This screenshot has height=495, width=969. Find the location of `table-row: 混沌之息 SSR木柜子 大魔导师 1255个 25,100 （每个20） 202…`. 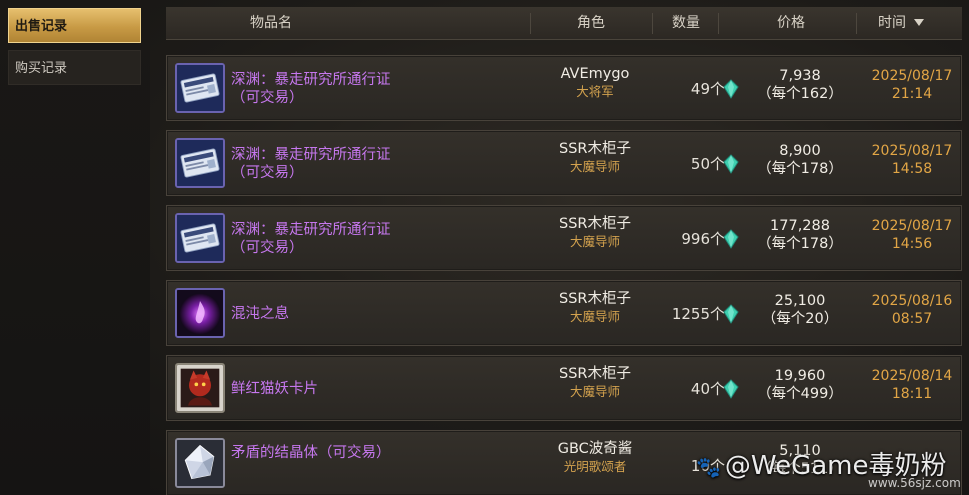

table-row: 混沌之息 SSR木柜子 大魔导师 1255个 25,100 （每个20） 202… is located at coordinates (564, 313).